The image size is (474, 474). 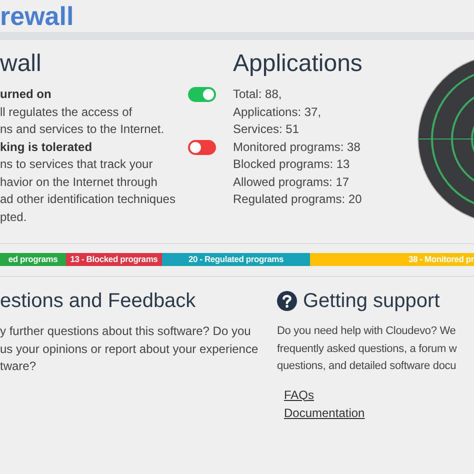 What do you see at coordinates (130, 349) in the screenshot?
I see `paragraph: y further questions about this software? Do you us your opinions or report about your experience tware?` at bounding box center [130, 349].